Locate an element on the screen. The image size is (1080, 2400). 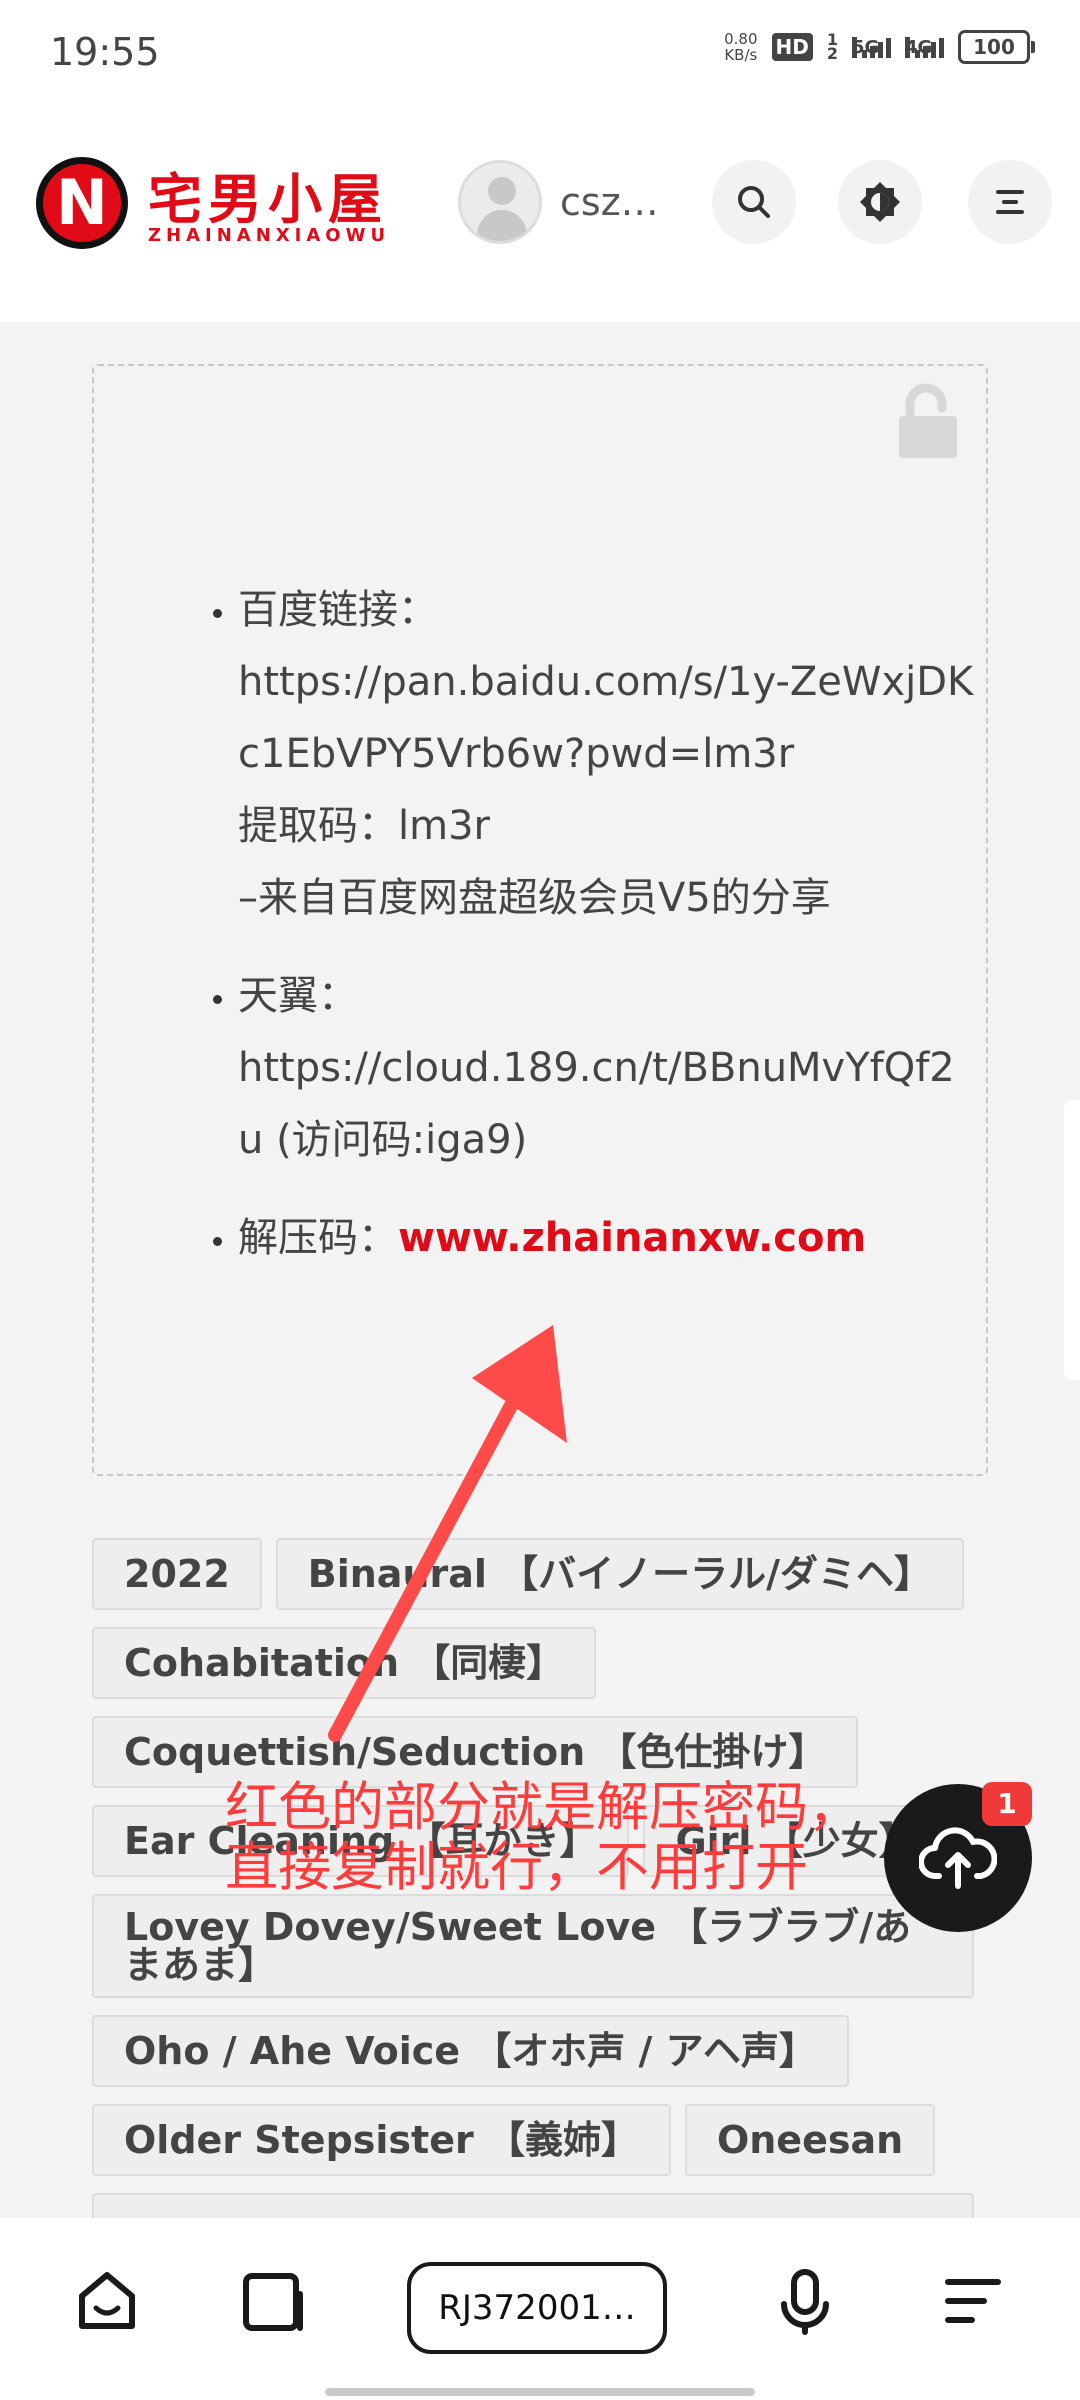
voice-search-button is located at coordinates (805, 2301).